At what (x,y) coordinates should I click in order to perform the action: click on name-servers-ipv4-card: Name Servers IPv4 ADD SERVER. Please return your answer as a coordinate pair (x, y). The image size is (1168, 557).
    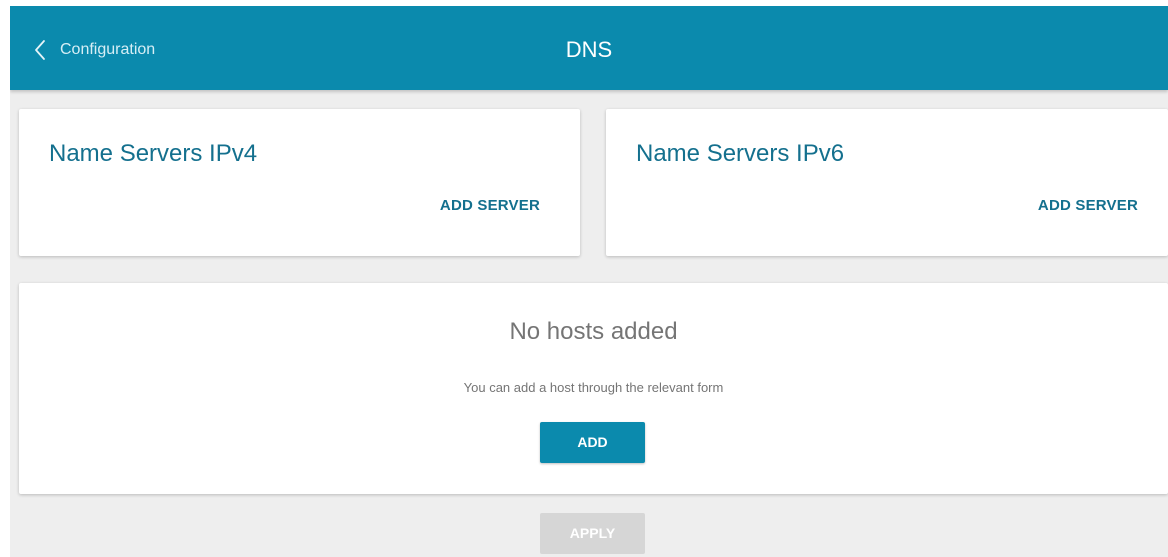
    Looking at the image, I should click on (299, 182).